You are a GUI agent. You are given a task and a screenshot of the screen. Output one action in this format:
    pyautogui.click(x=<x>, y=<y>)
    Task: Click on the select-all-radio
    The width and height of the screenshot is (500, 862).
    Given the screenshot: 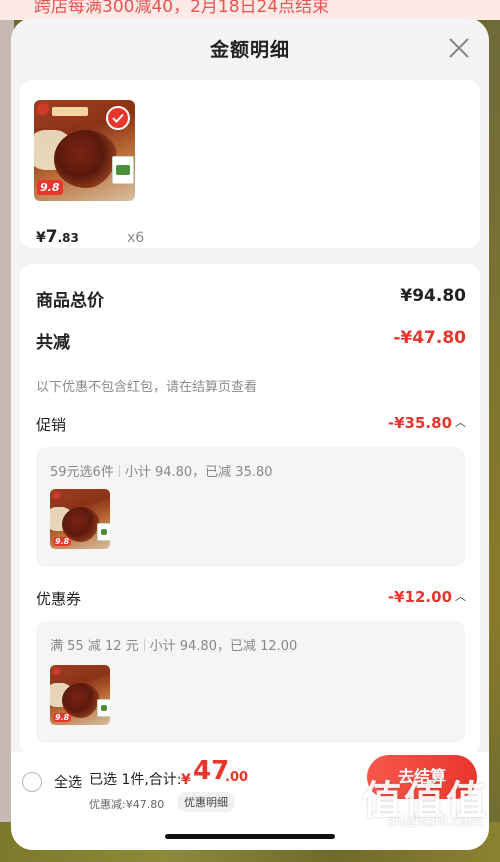 What is the action you would take?
    pyautogui.click(x=32, y=782)
    